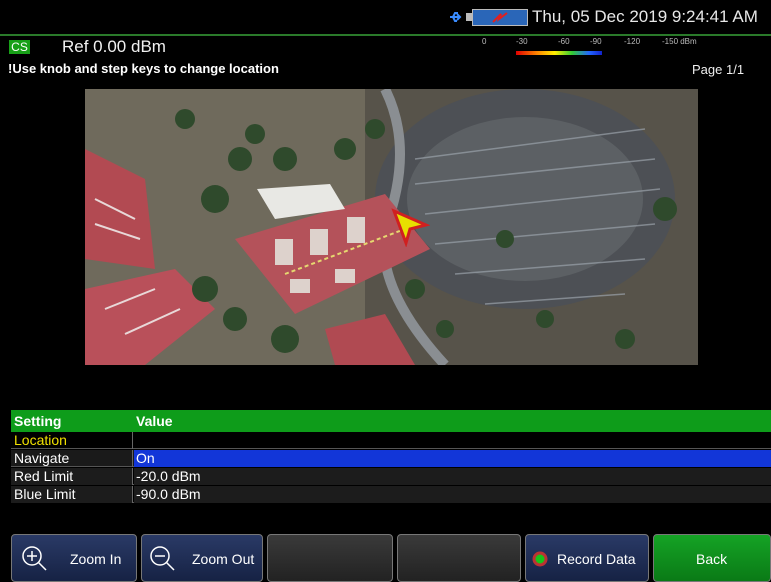  Describe the element at coordinates (330, 558) in the screenshot. I see `softkey-3-empty` at that location.